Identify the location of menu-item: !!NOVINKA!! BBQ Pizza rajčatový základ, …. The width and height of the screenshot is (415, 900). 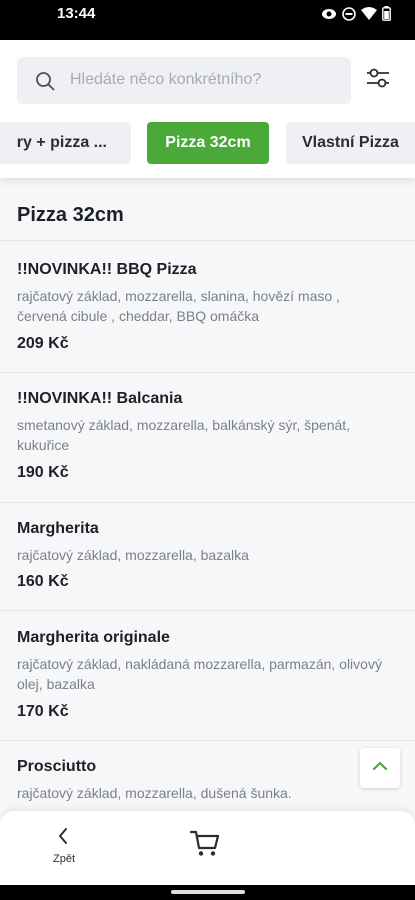
(207, 306).